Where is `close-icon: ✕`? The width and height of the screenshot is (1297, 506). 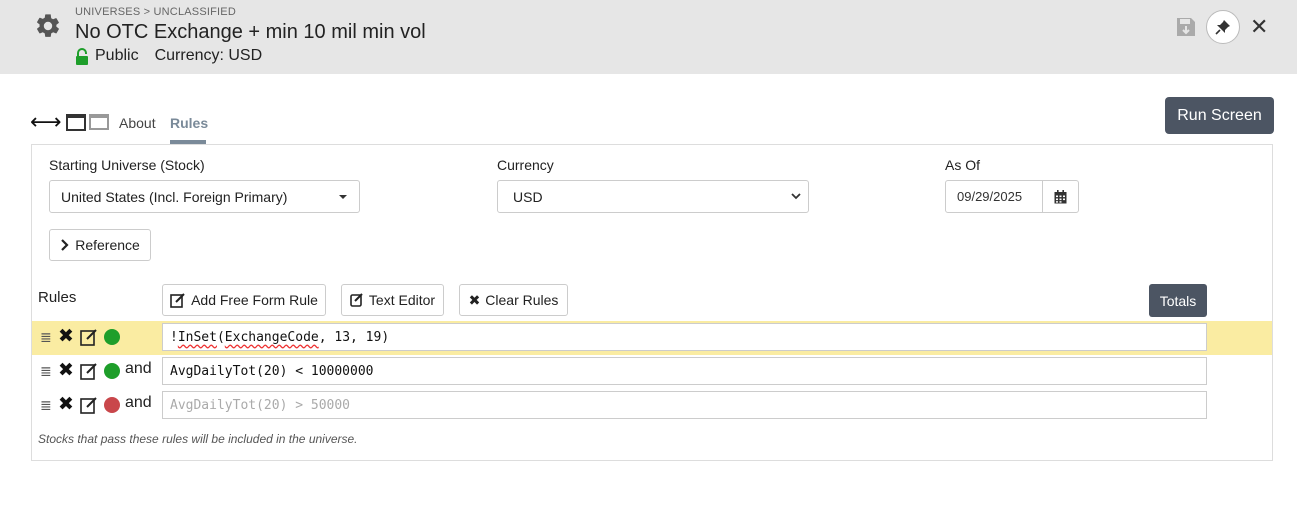 close-icon: ✕ is located at coordinates (1259, 27).